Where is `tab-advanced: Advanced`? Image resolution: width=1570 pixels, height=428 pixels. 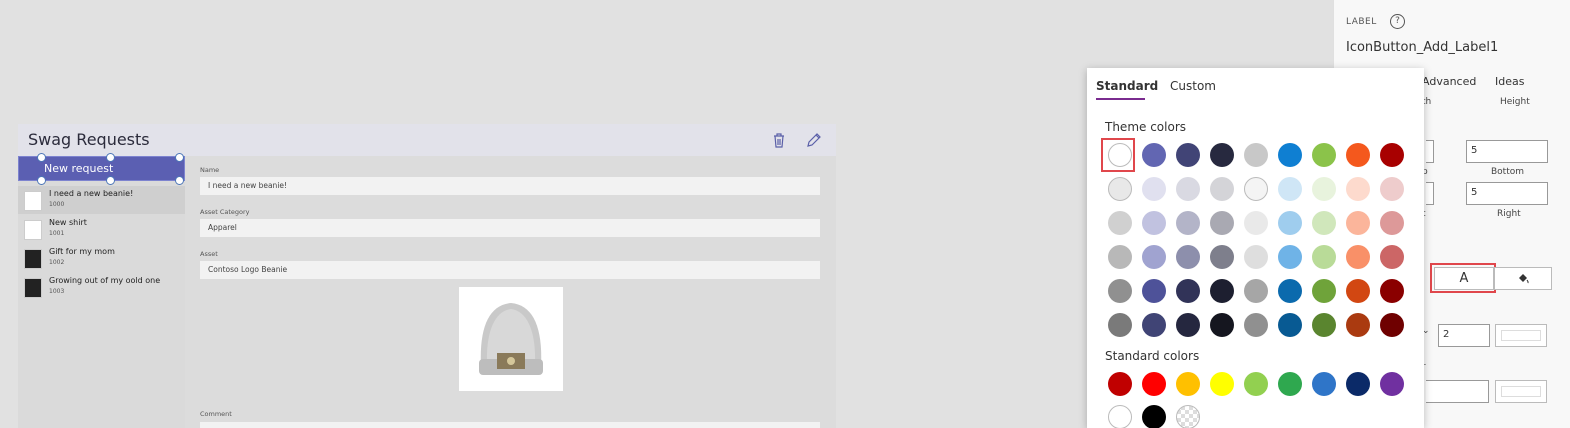
tab-advanced: Advanced is located at coordinates (1449, 81).